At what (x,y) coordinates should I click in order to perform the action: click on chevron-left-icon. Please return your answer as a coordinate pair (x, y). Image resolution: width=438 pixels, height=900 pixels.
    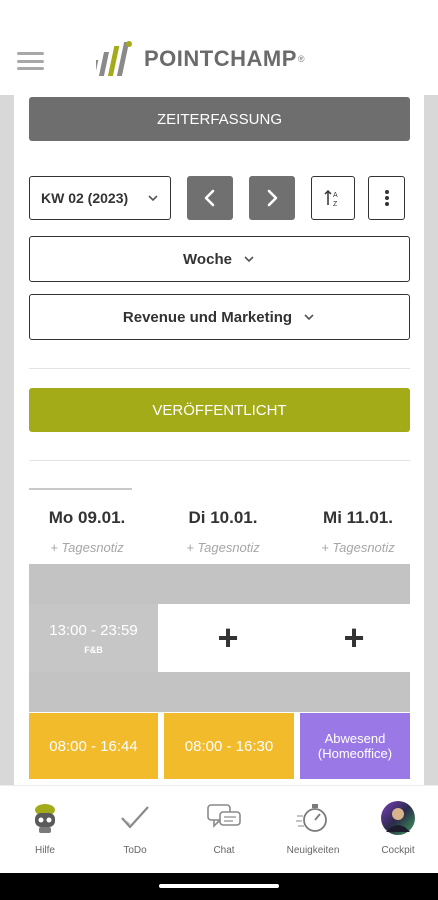
    Looking at the image, I should click on (209, 198).